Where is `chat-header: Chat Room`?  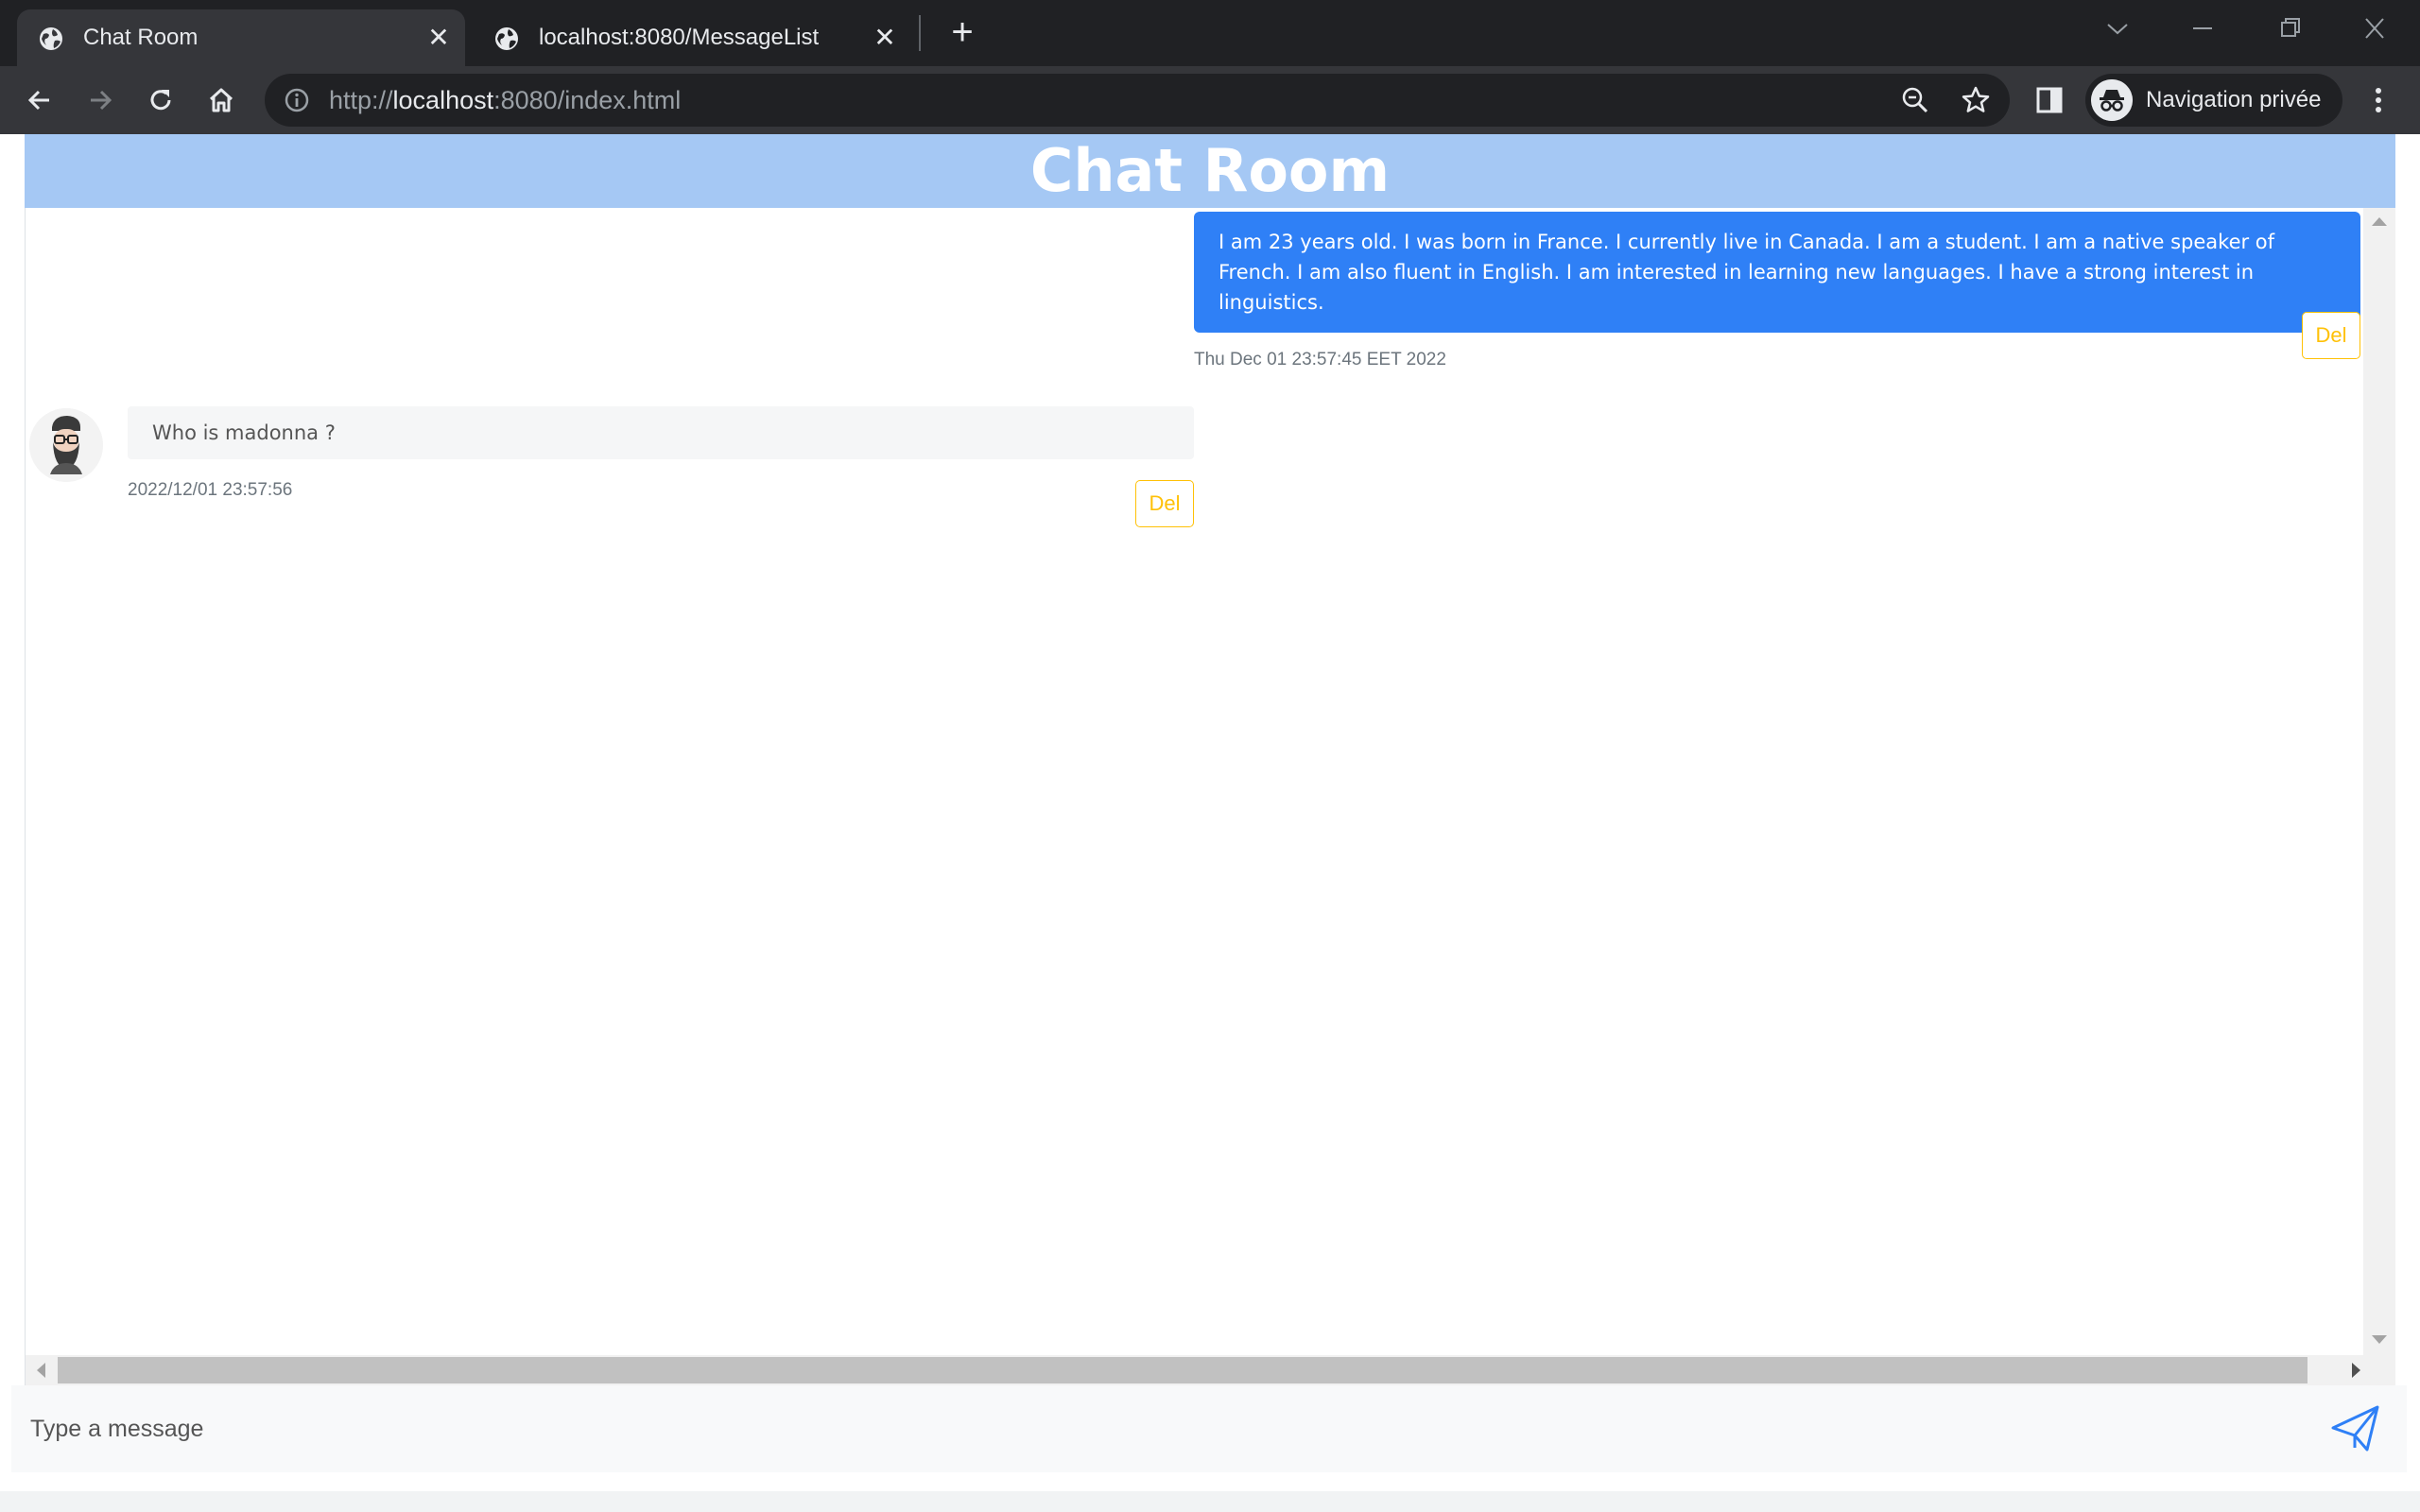
chat-header: Chat Room is located at coordinates (1210, 171).